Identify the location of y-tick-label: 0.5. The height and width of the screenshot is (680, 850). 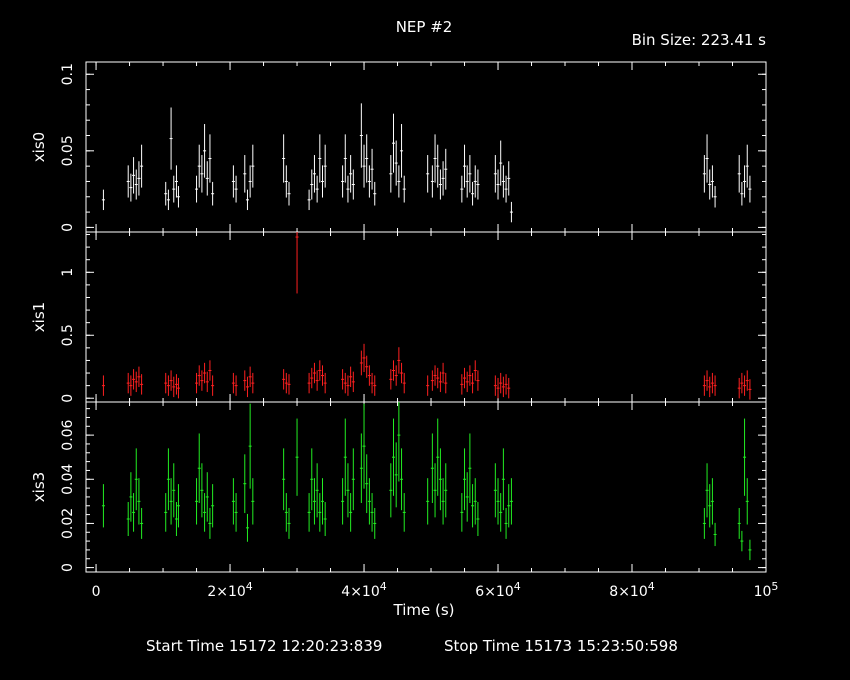
(68, 335).